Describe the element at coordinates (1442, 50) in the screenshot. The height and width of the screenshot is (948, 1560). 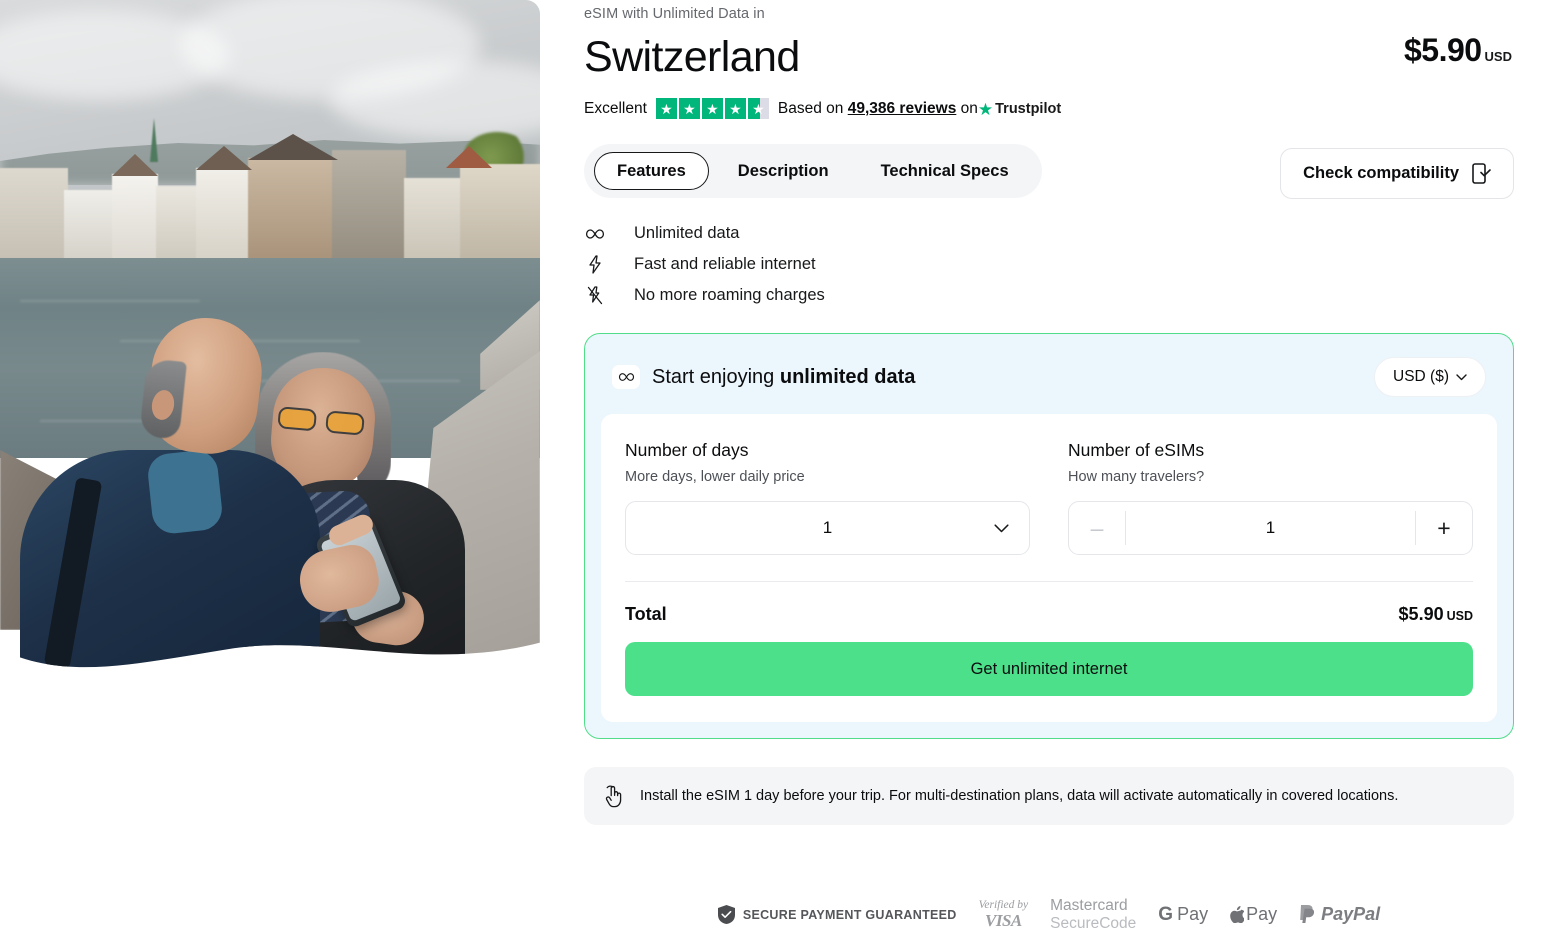
I see `price-value: $5.90` at that location.